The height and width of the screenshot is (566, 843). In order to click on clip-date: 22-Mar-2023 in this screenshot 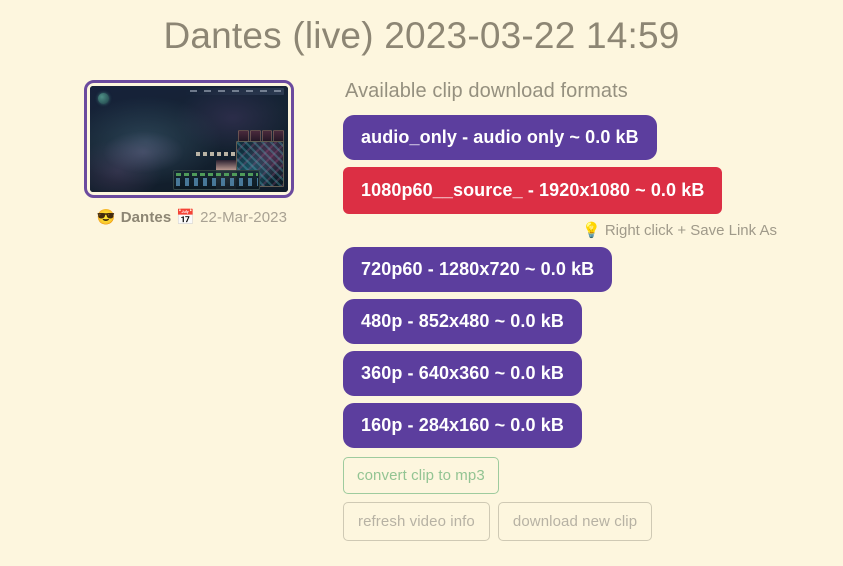, I will do `click(244, 218)`.